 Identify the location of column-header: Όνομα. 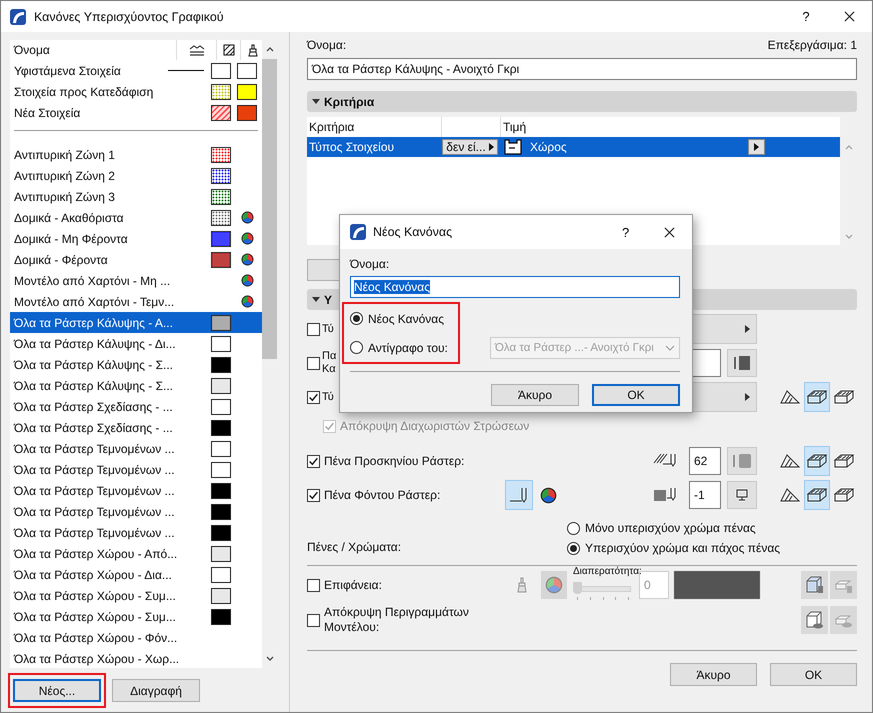
(32, 50).